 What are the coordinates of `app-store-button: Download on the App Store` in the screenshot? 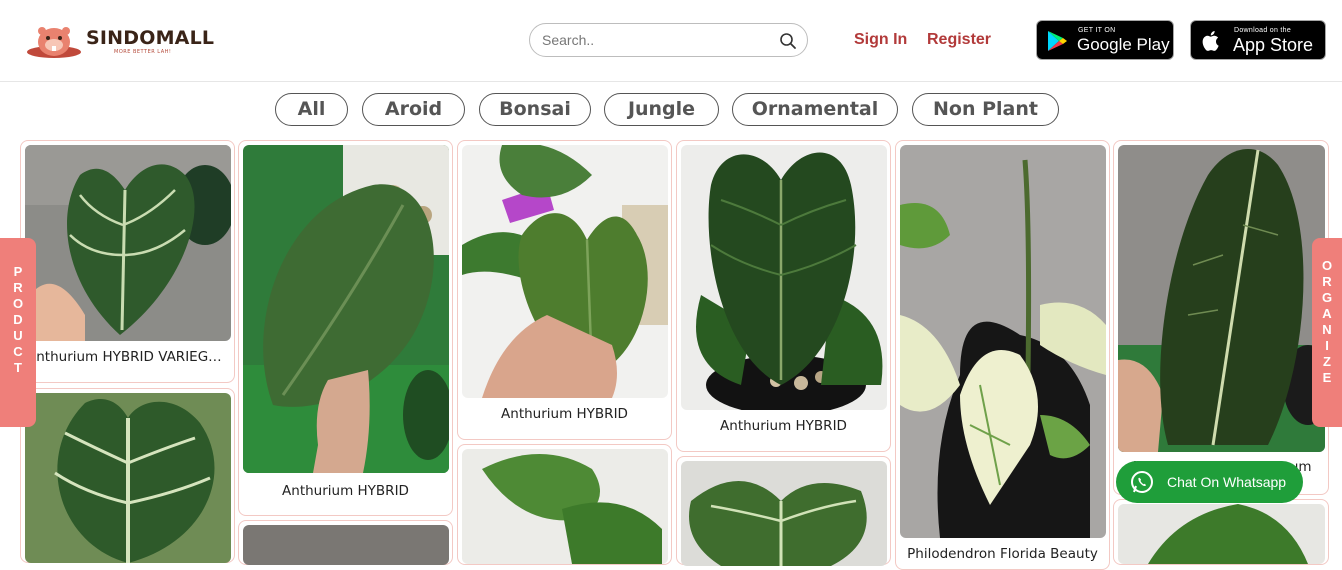 It's located at (1258, 40).